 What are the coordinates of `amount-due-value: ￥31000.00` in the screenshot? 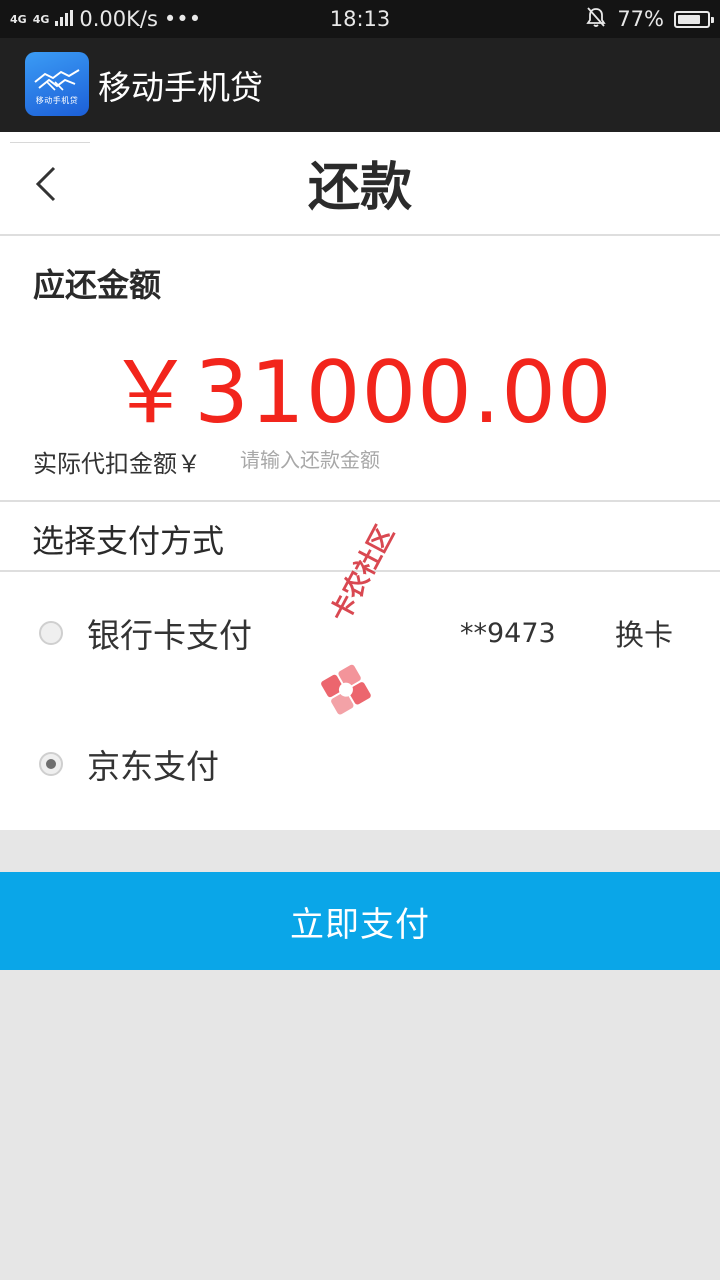 It's located at (360, 393).